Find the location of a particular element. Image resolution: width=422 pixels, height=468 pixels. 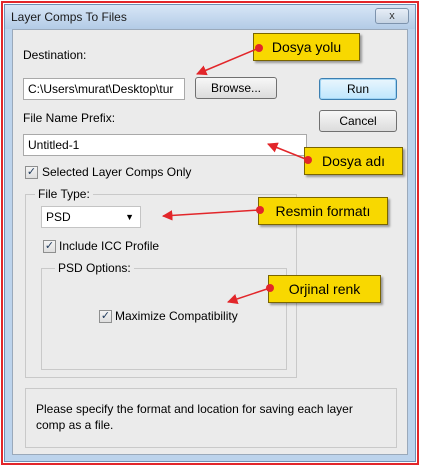

destination-field: C:\Users\murat\Desktop\tur is located at coordinates (104, 89).